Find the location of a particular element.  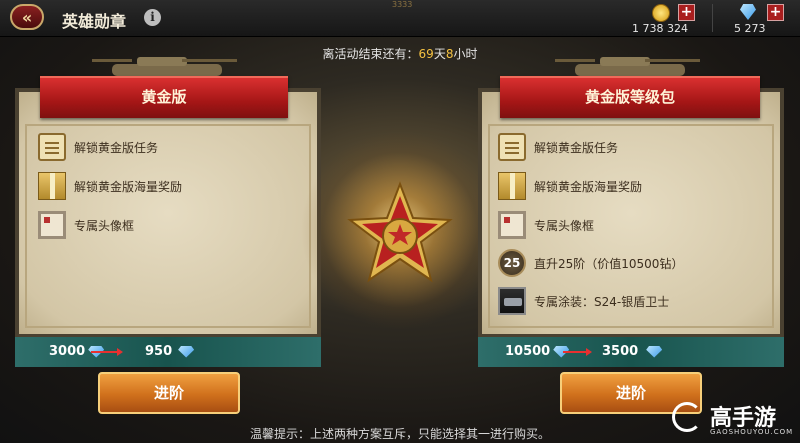

item-label: 专属涂装：S24-银盾卫士 is located at coordinates (602, 301).